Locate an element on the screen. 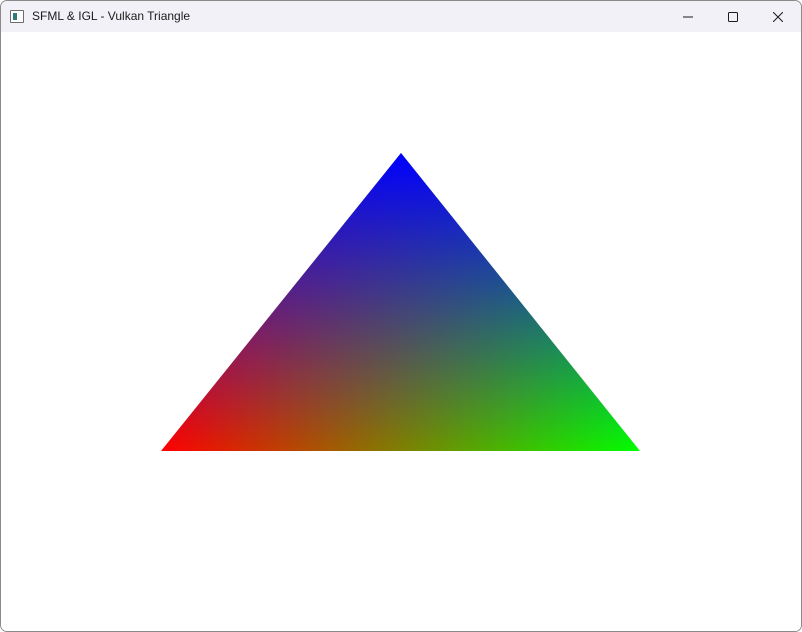  close-button is located at coordinates (778, 16).